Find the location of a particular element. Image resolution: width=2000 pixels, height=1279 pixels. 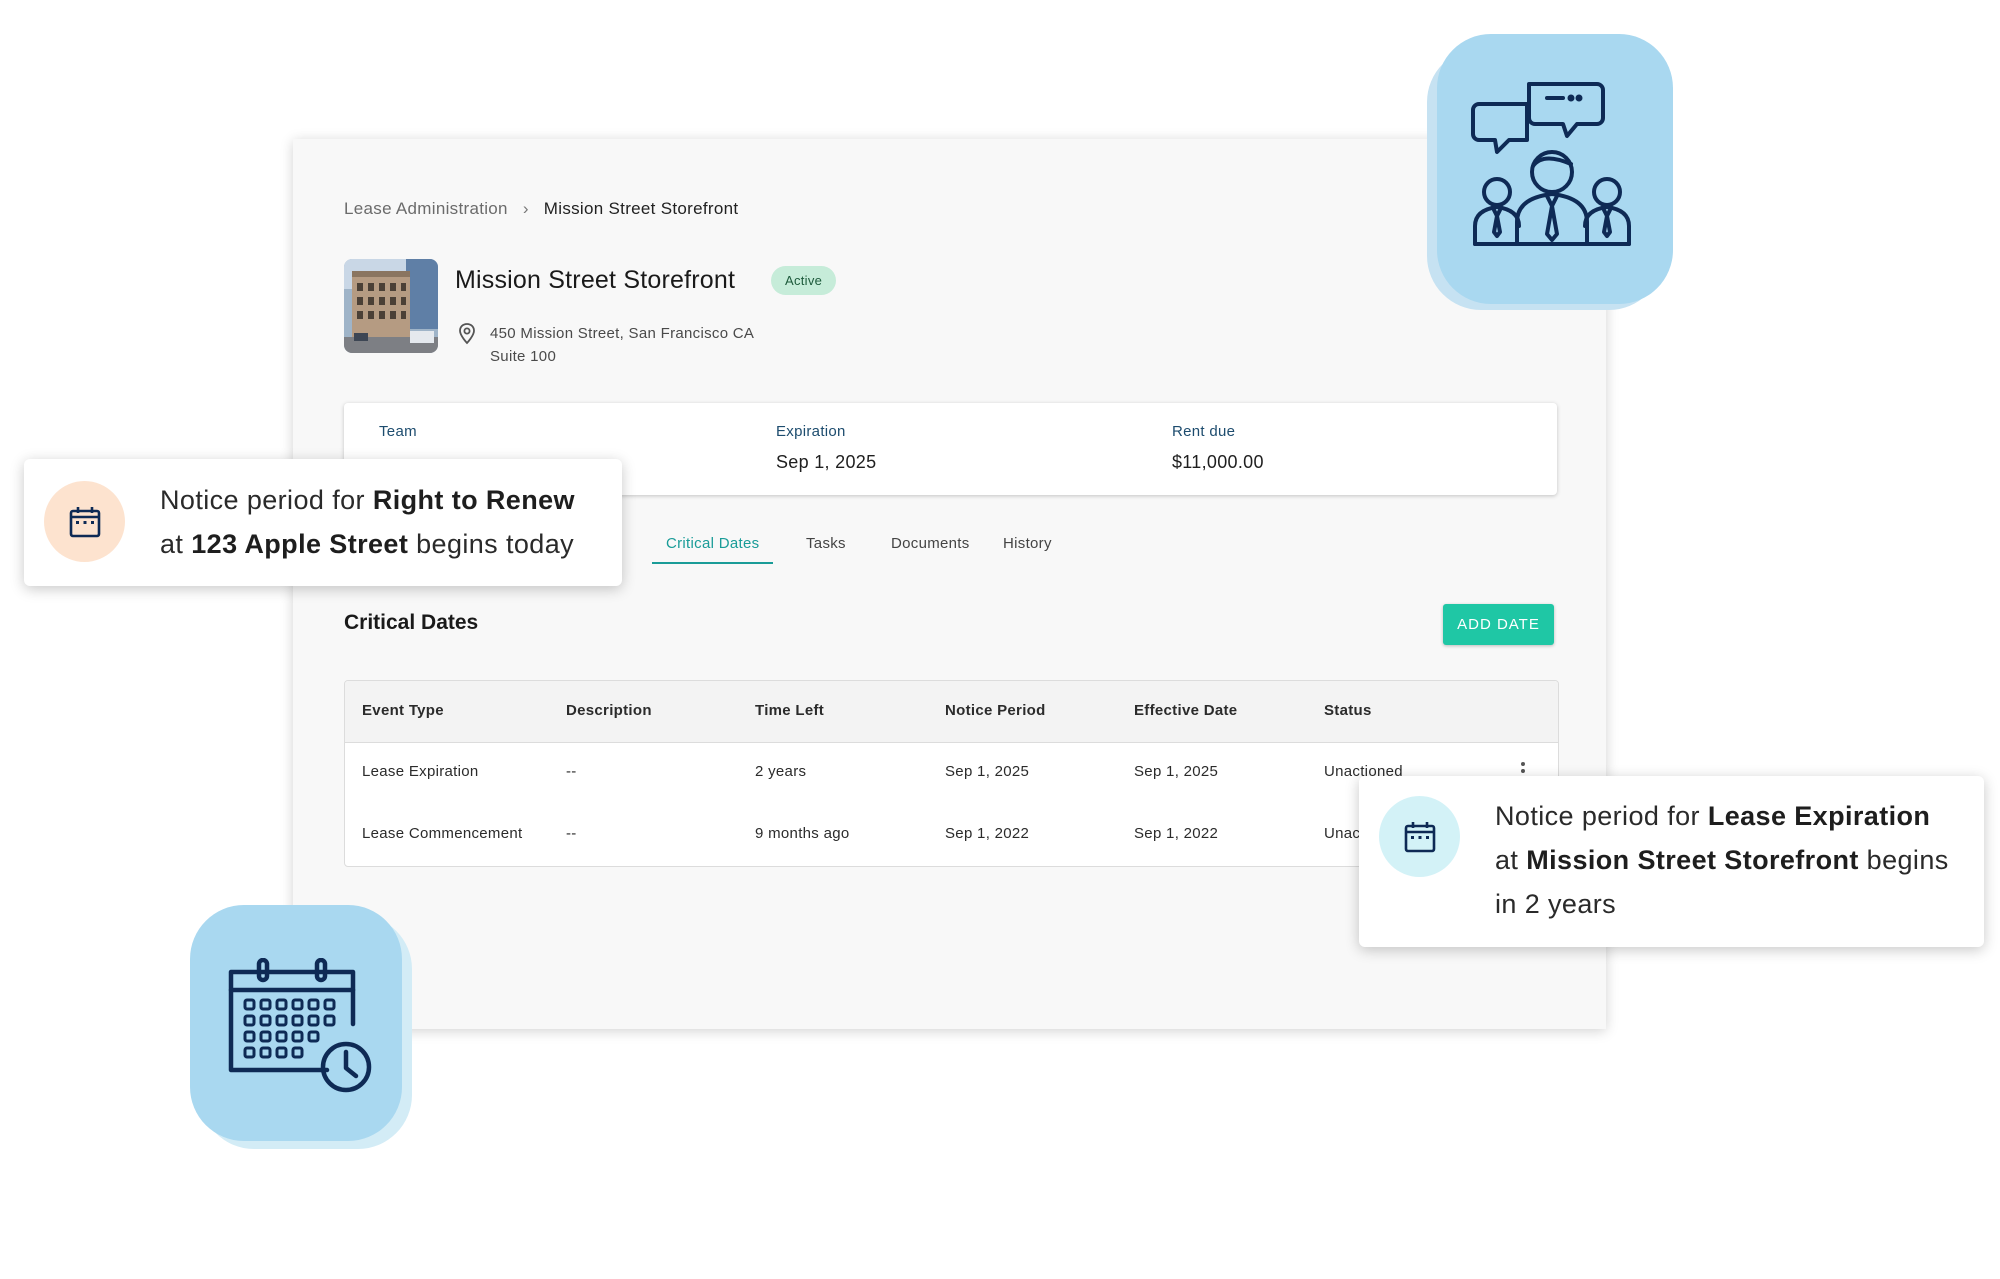

expiration-label: Expiration is located at coordinates (811, 431).